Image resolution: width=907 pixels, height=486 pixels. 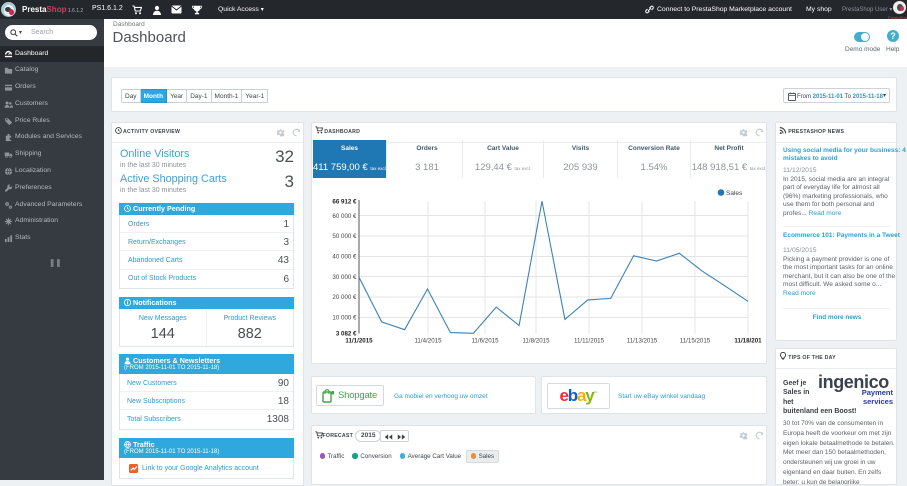 I want to click on svg-text: 40 000 €, so click(x=344, y=257).